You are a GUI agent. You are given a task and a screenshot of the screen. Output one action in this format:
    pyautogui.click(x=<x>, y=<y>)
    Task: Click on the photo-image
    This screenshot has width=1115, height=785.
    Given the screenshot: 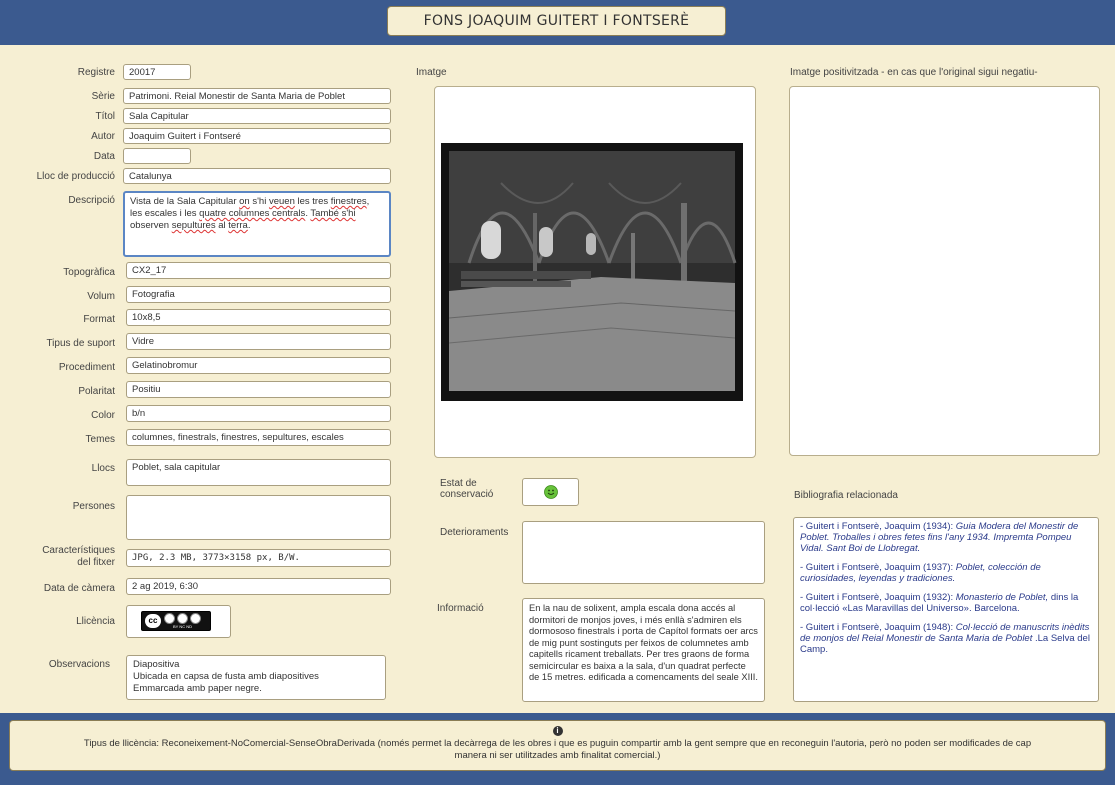 What is the action you would take?
    pyautogui.click(x=592, y=272)
    